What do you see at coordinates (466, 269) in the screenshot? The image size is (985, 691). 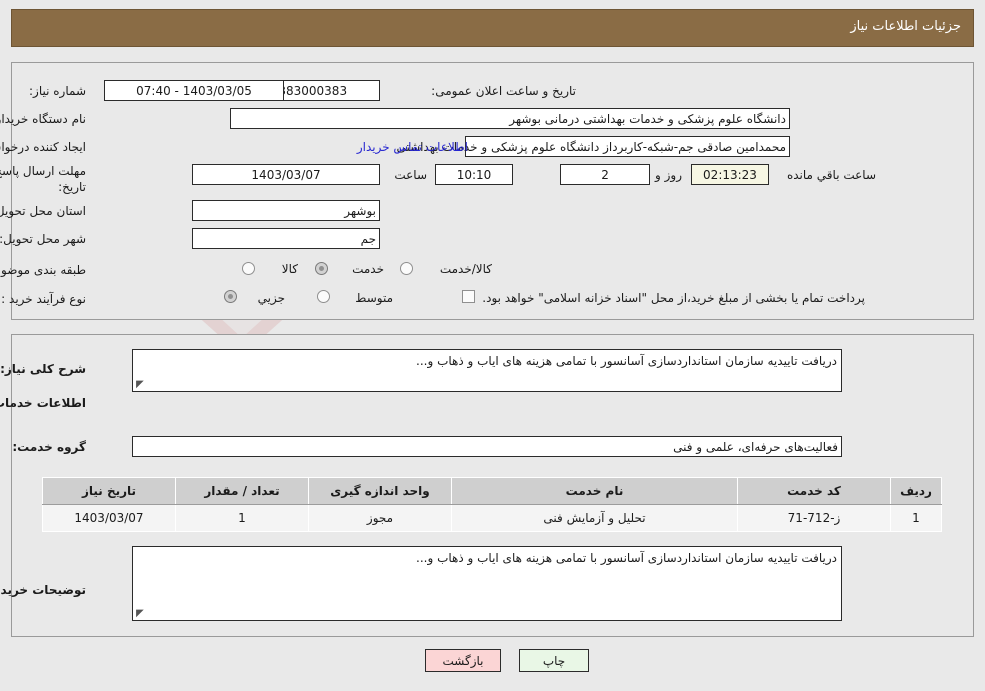 I see `radio-category-kala-khedmat-label: کالا/خدمت` at bounding box center [466, 269].